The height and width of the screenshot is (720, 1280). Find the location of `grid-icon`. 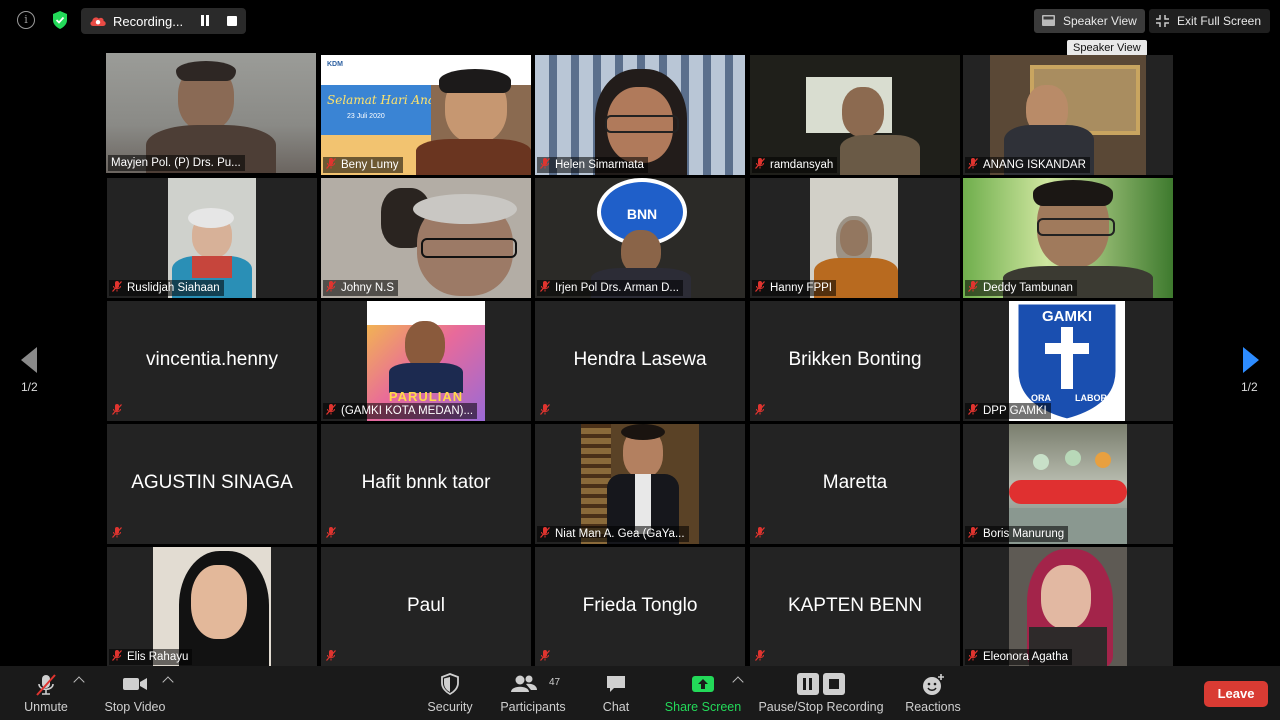

grid-icon is located at coordinates (1048, 20).